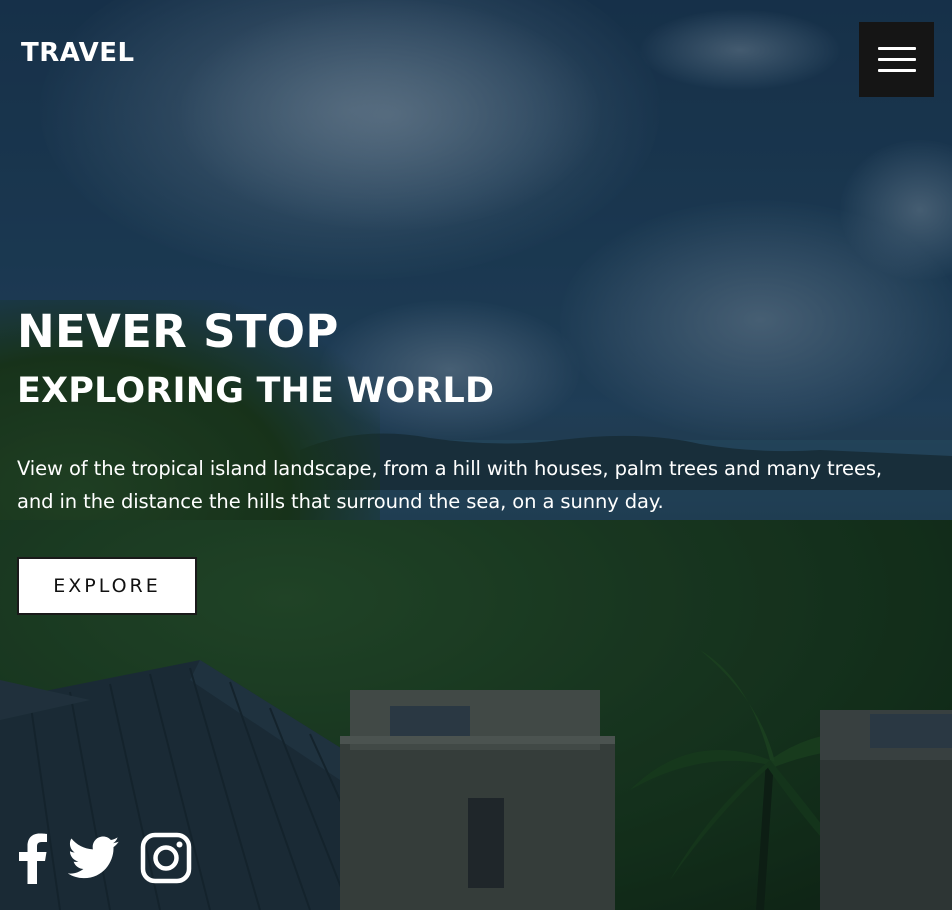  Describe the element at coordinates (166, 858) in the screenshot. I see `instagram-icon` at that location.